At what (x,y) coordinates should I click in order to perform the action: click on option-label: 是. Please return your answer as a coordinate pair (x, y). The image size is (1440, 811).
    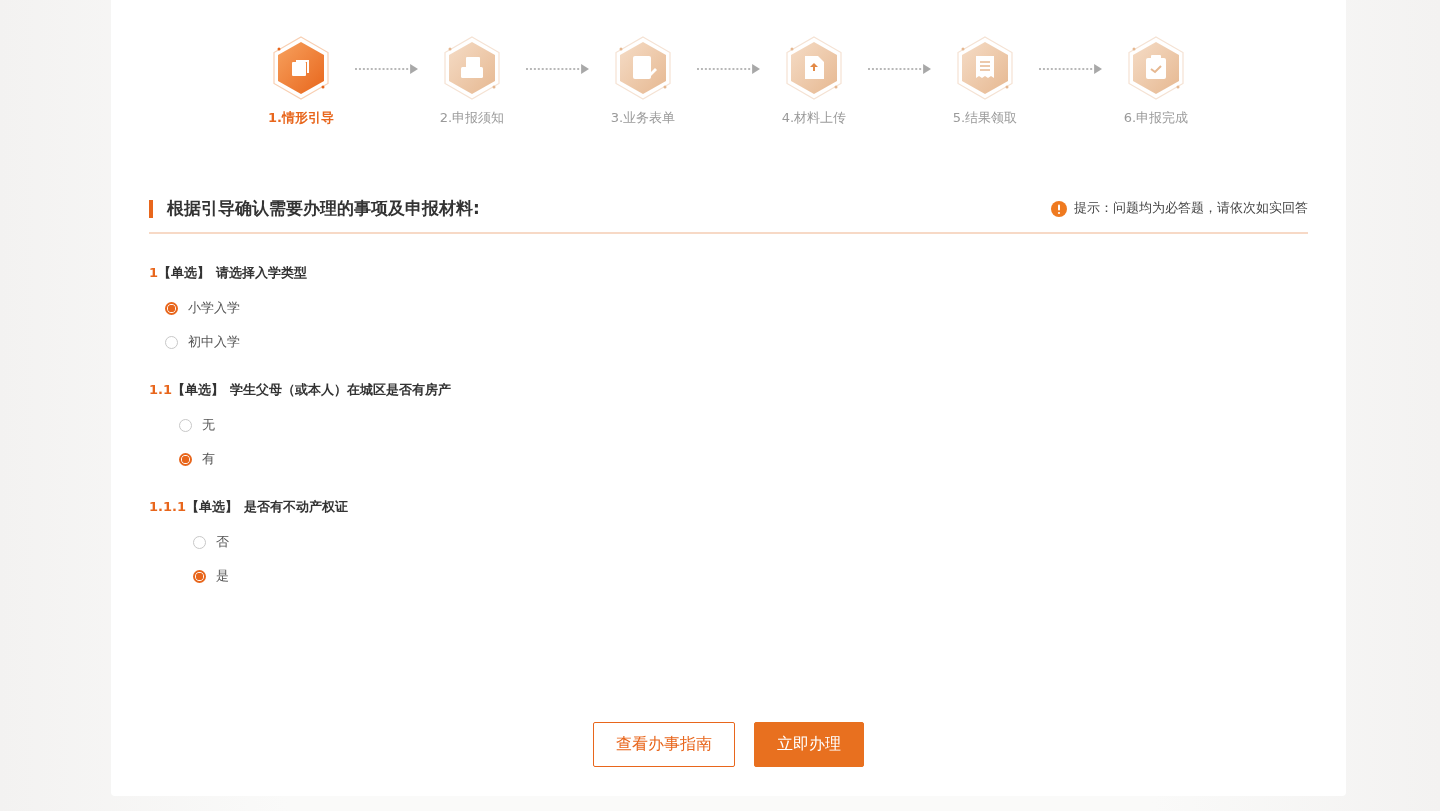
    Looking at the image, I should click on (222, 576).